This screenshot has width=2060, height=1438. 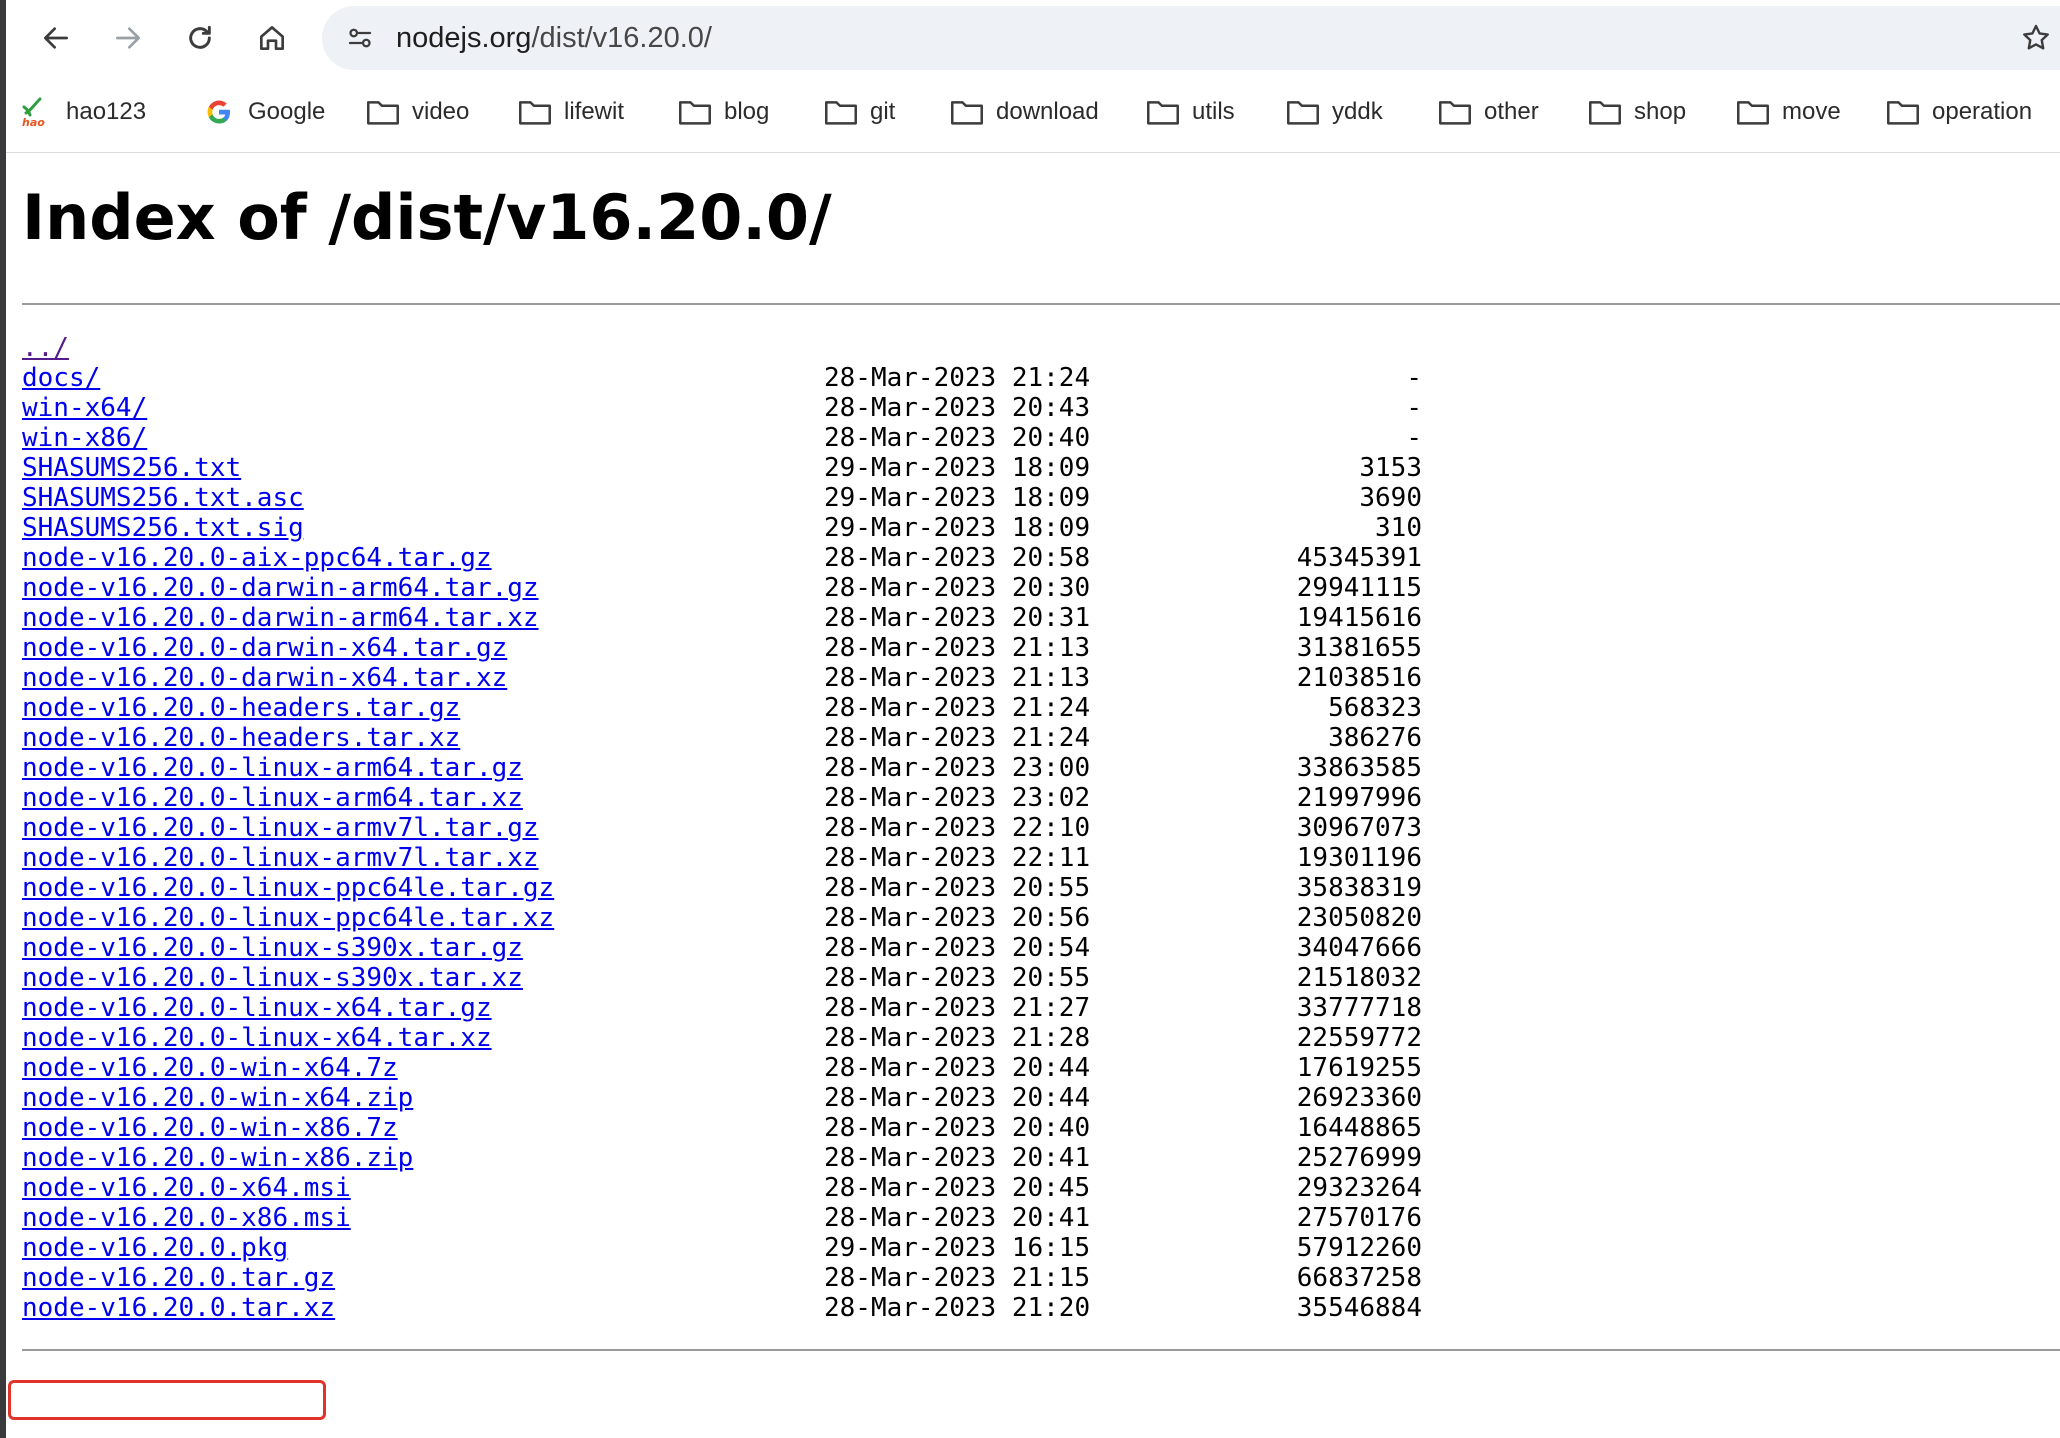 What do you see at coordinates (210, 1128) in the screenshot?
I see `file-link: node-v16.20.0-win-x86.7z` at bounding box center [210, 1128].